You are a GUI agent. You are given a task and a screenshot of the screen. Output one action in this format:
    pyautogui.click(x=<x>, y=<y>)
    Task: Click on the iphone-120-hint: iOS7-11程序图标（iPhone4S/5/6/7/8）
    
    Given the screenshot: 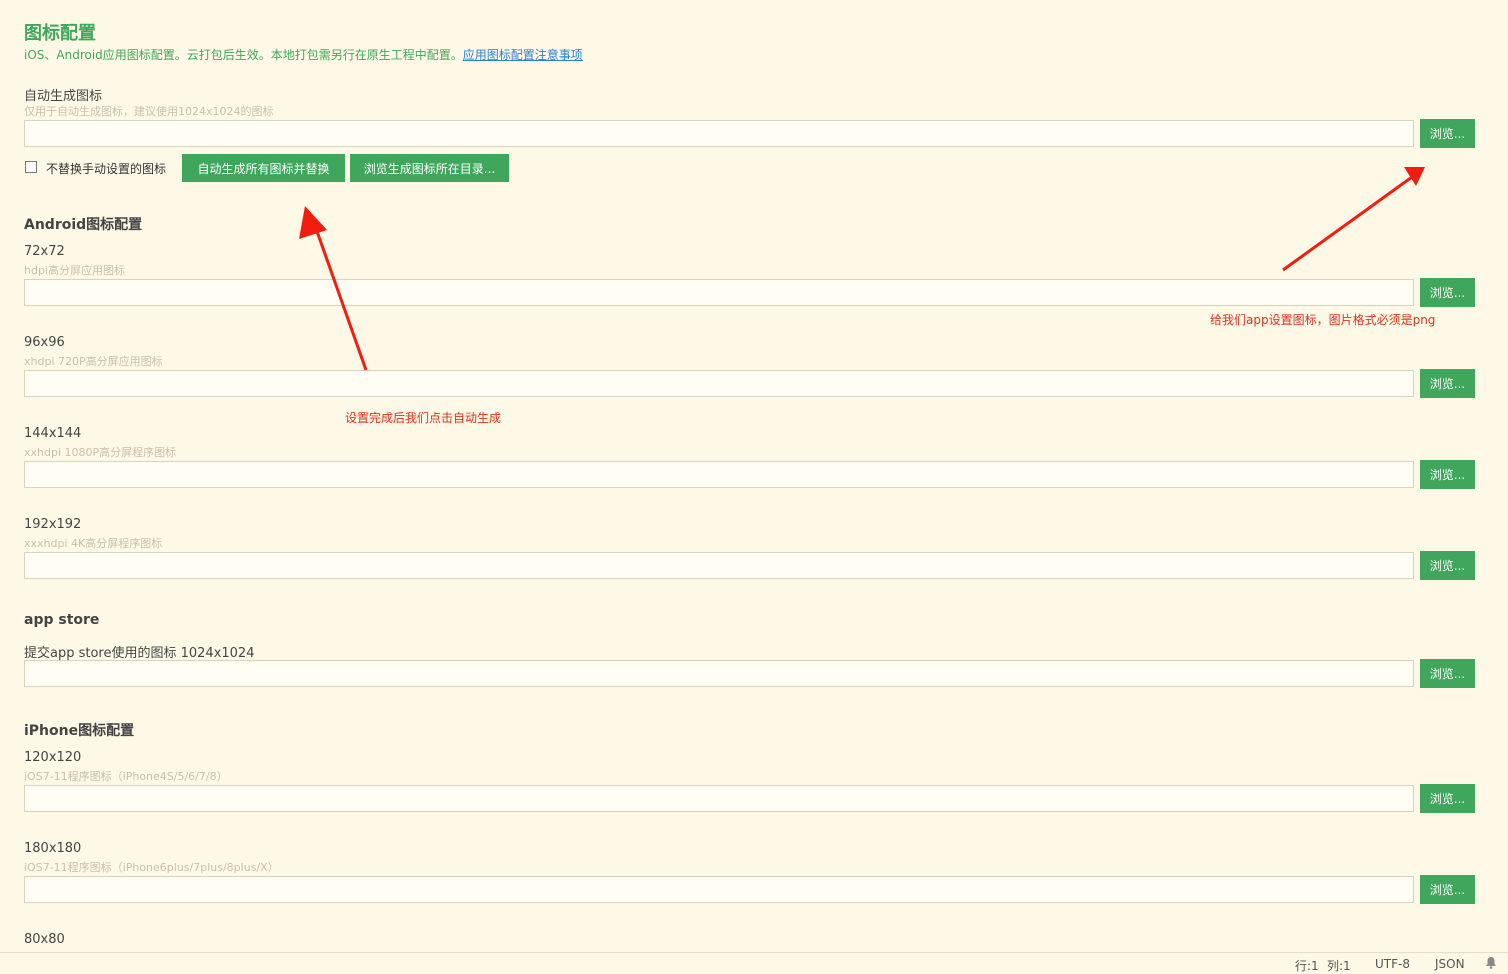 What is the action you would take?
    pyautogui.click(x=126, y=776)
    